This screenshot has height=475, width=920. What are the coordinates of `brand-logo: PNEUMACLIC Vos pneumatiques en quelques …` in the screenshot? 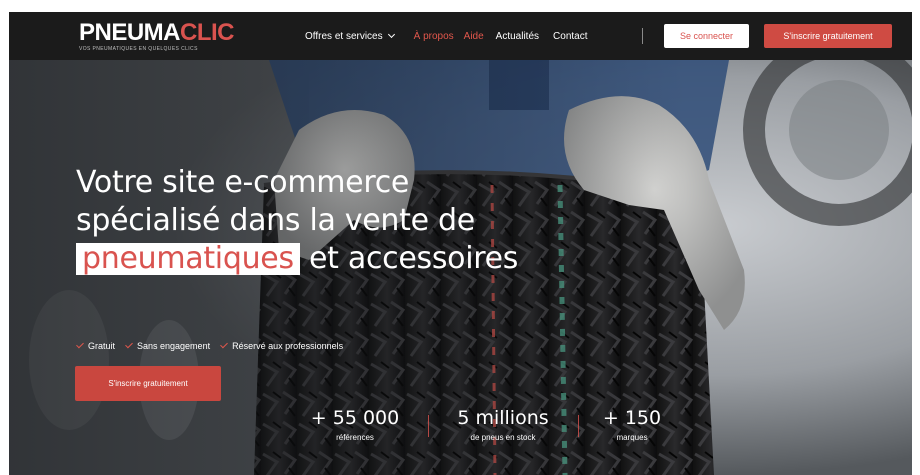 It's located at (157, 36).